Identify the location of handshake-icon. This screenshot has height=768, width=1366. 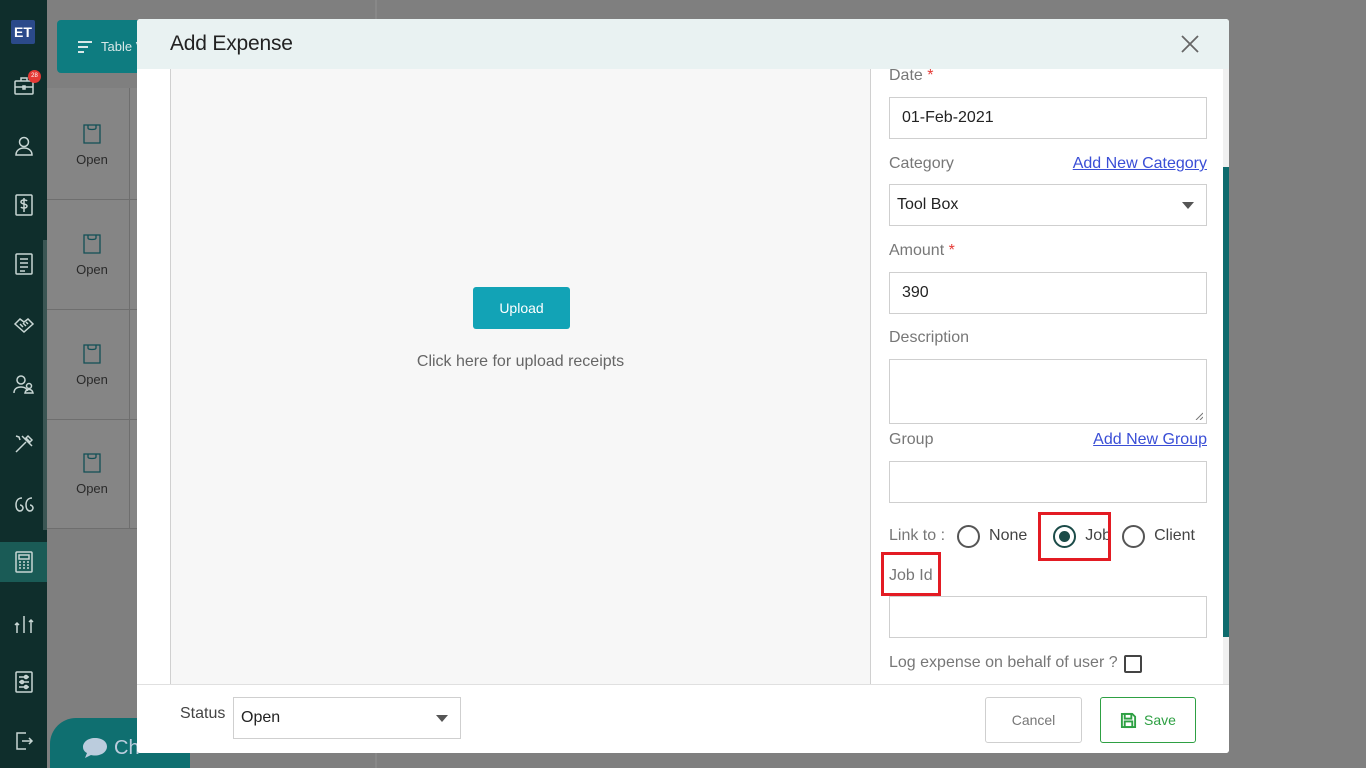
(23, 326).